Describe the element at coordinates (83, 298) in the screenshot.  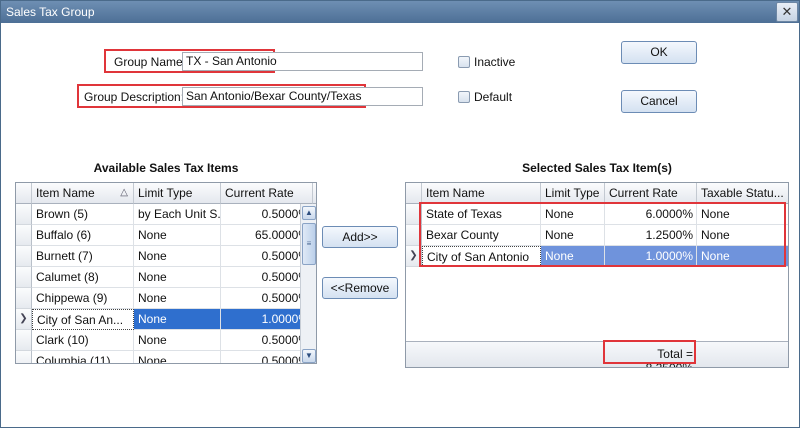
I see `table-cell: Chippewa (9)` at that location.